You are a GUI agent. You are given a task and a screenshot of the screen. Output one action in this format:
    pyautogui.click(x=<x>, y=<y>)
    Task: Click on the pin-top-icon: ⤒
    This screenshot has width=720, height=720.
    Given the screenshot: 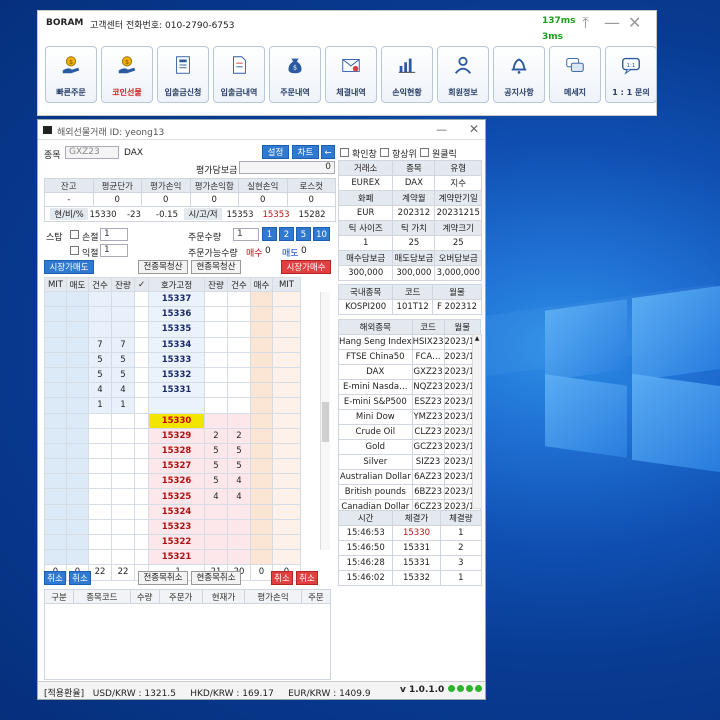 What is the action you would take?
    pyautogui.click(x=585, y=23)
    